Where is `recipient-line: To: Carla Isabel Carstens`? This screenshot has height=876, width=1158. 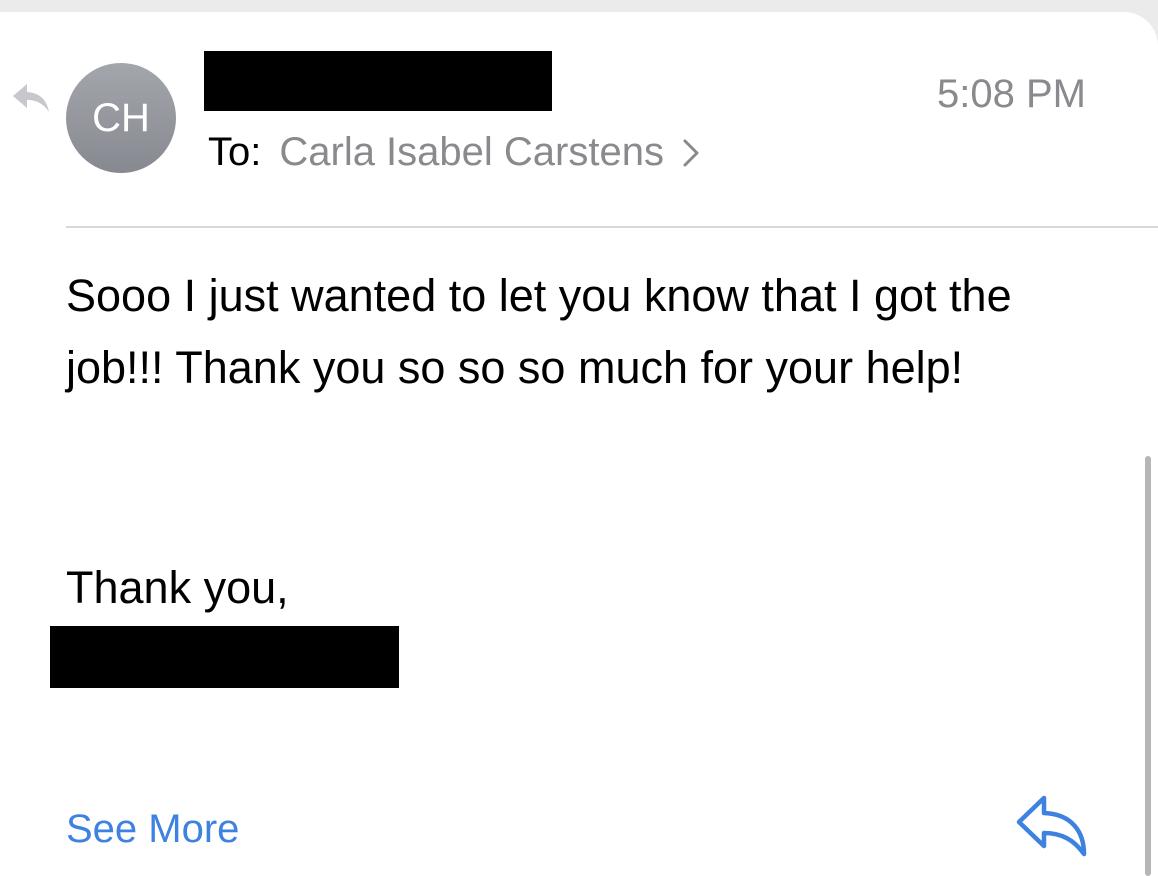 recipient-line: To: Carla Isabel Carstens is located at coordinates (454, 152).